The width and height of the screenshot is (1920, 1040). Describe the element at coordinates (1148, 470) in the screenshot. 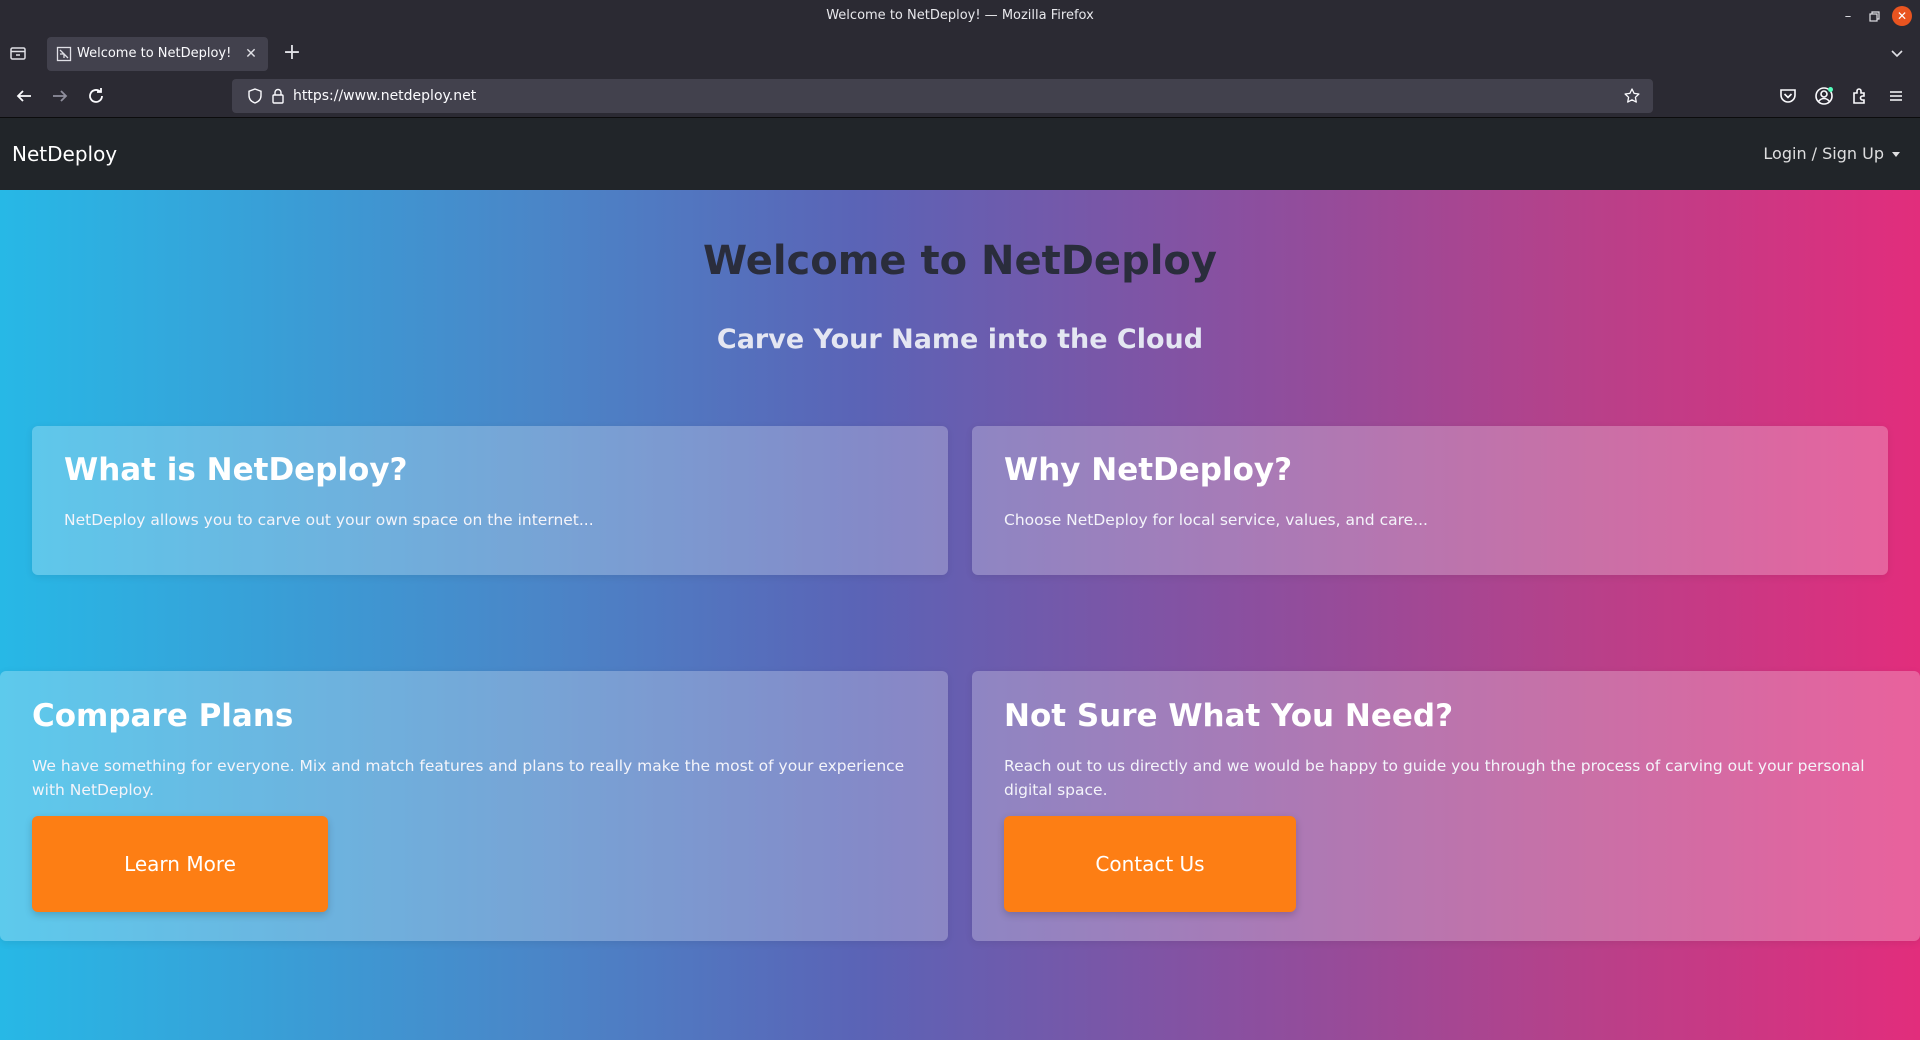

I see `card-title: Why NetDeploy?` at that location.